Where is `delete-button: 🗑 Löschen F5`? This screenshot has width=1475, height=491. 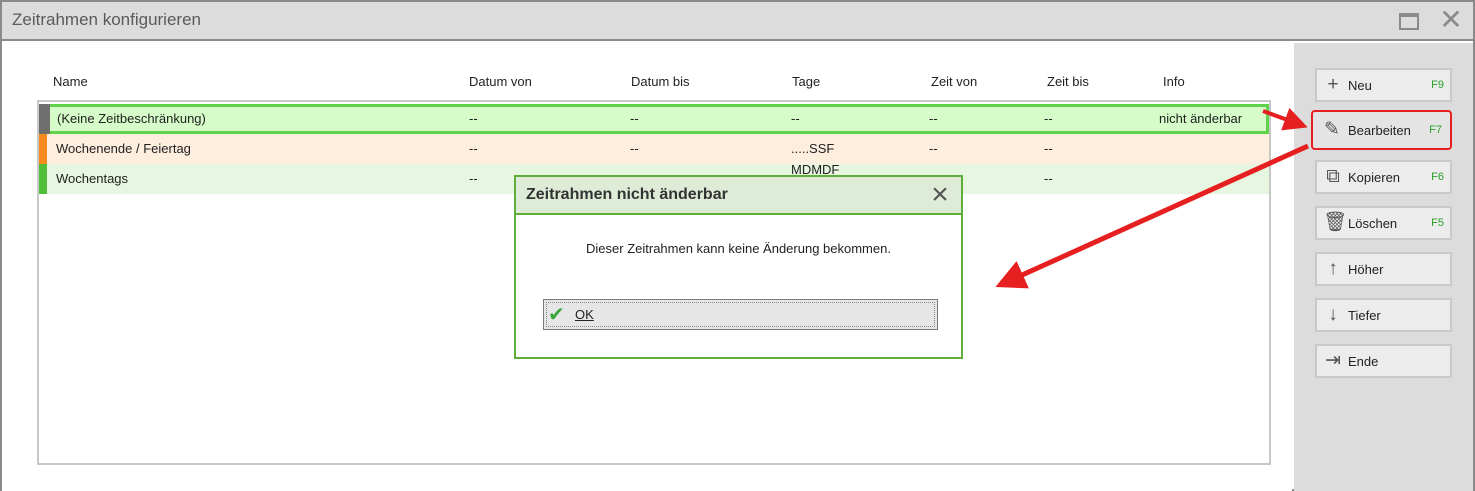 delete-button: 🗑 Löschen F5 is located at coordinates (1383, 223).